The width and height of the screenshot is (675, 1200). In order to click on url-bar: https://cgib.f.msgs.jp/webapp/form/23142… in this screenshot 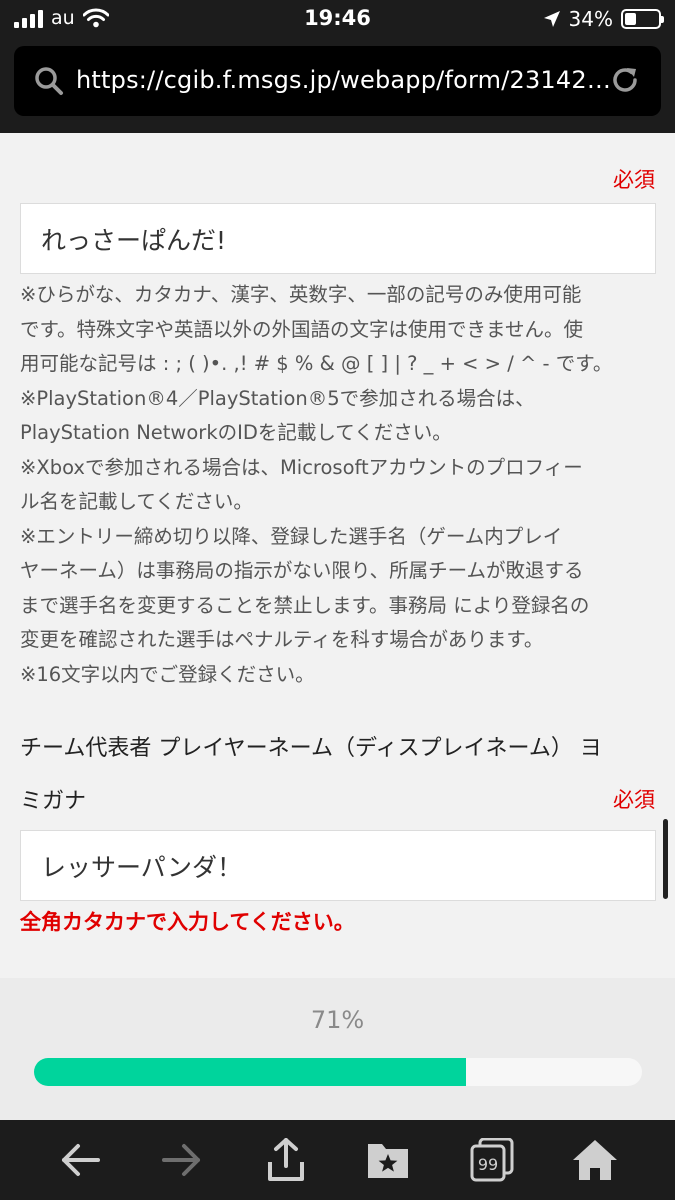, I will do `click(337, 81)`.